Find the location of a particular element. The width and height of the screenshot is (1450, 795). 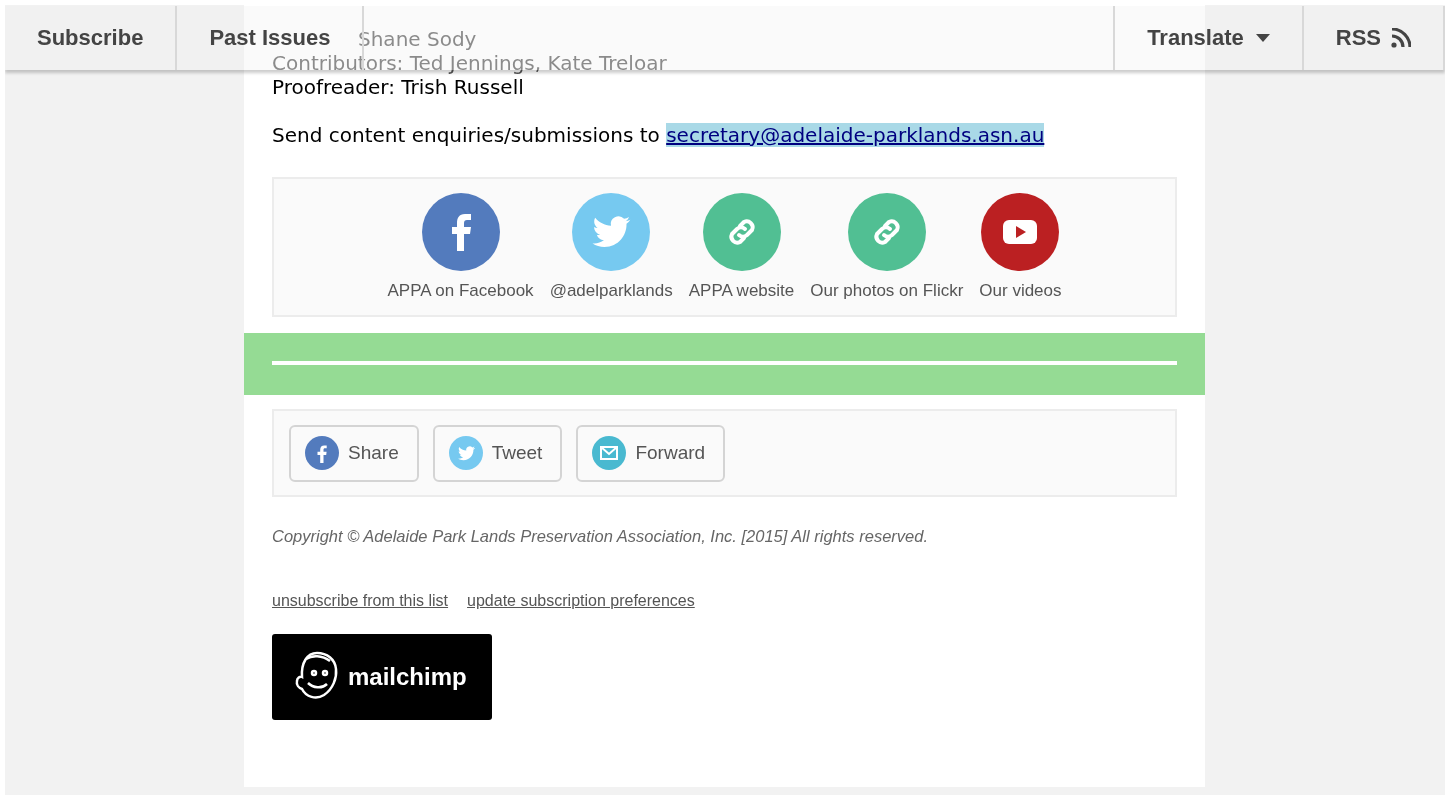

nav-link: Subscribe is located at coordinates (91, 38).